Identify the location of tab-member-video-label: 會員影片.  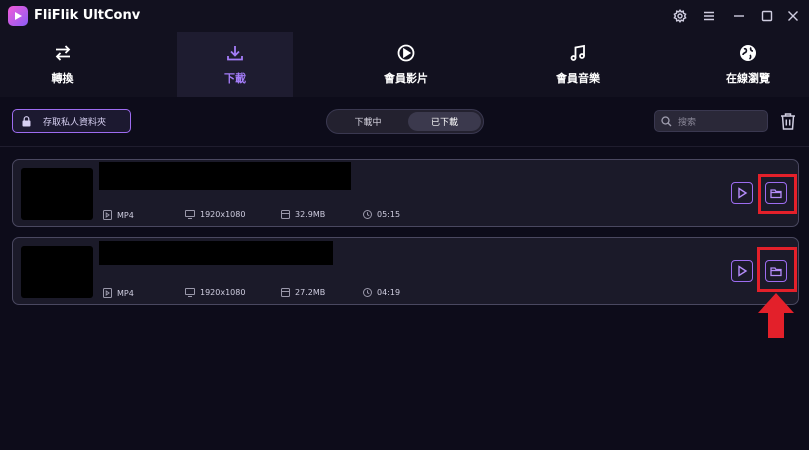
(406, 78).